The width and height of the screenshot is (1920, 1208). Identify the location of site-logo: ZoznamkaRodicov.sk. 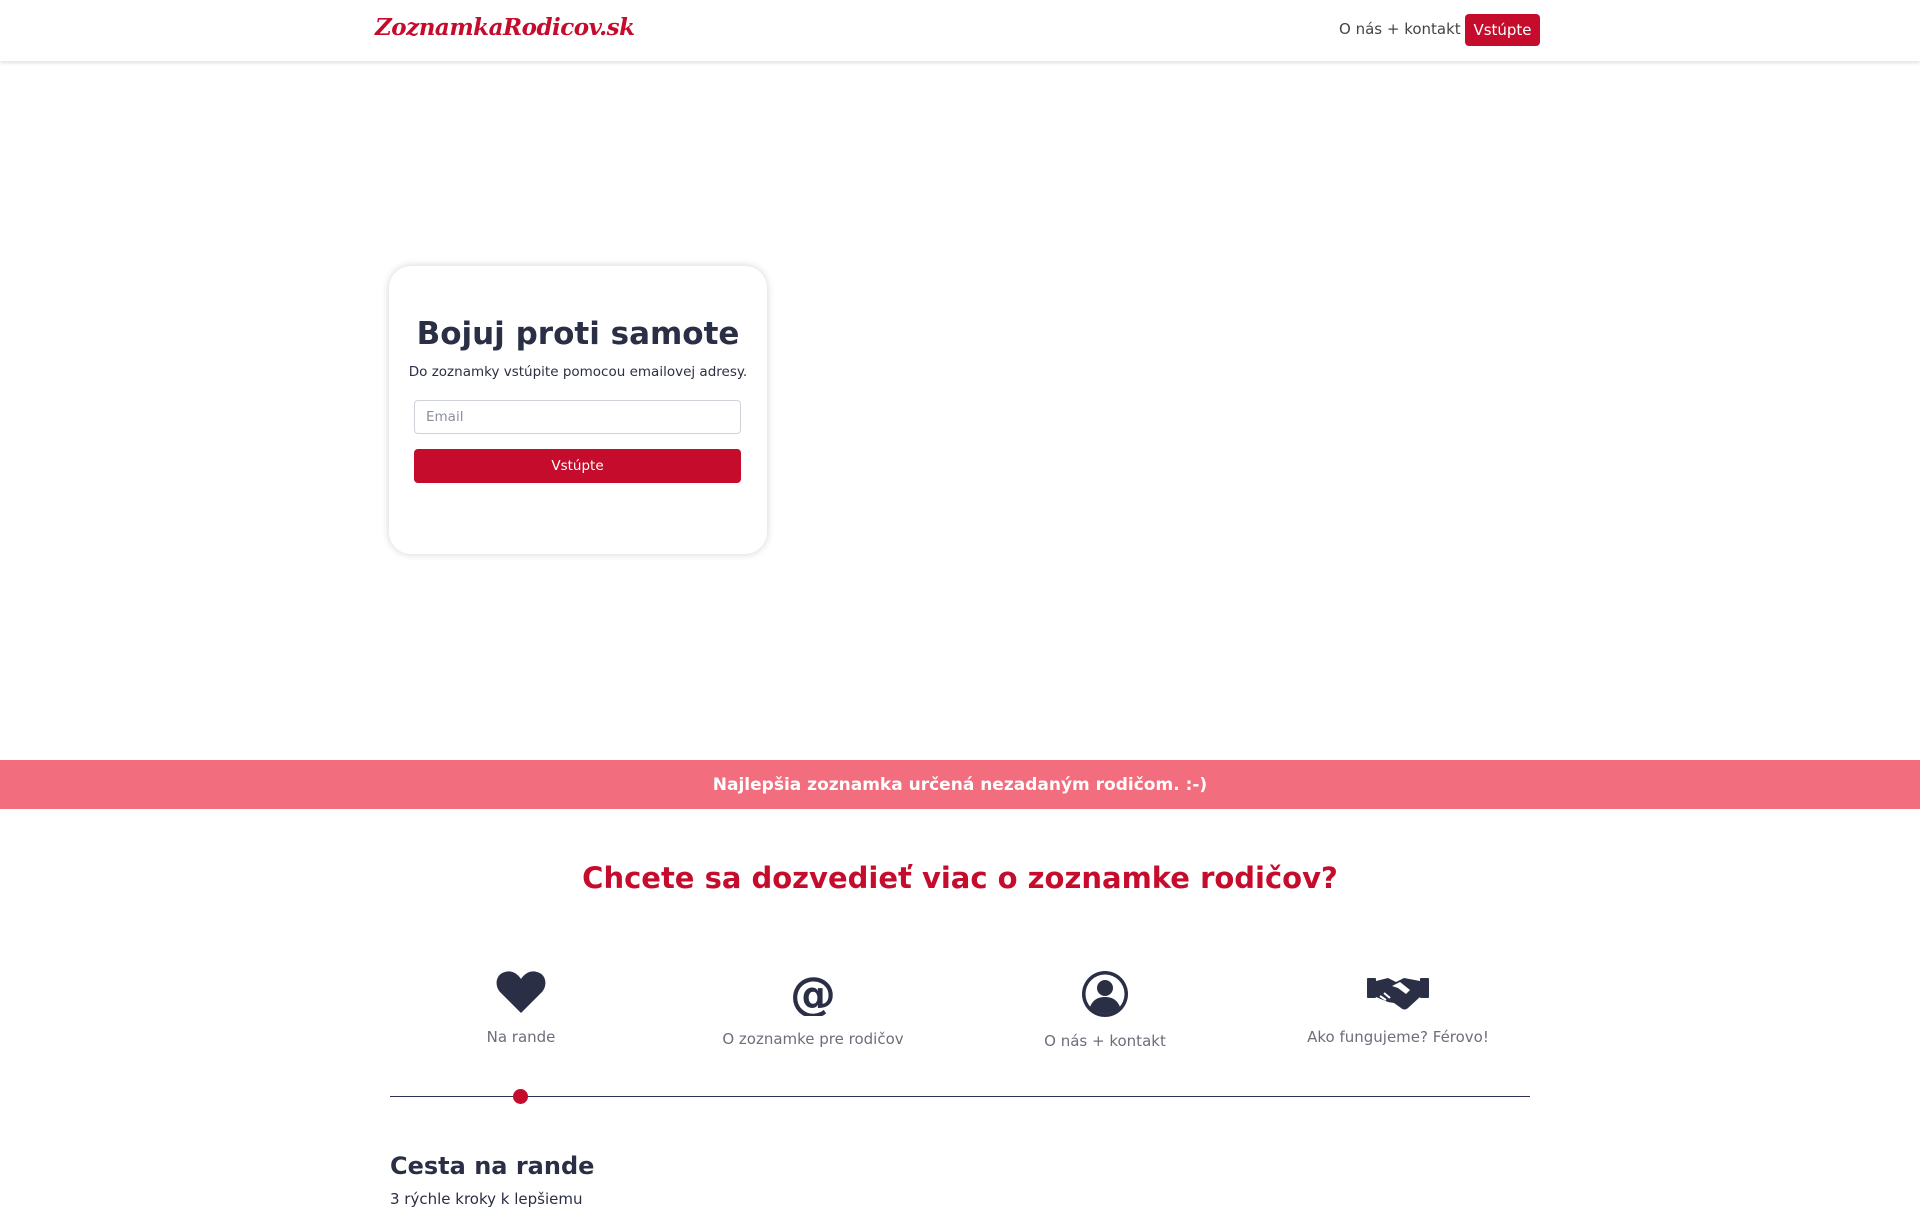
(505, 27).